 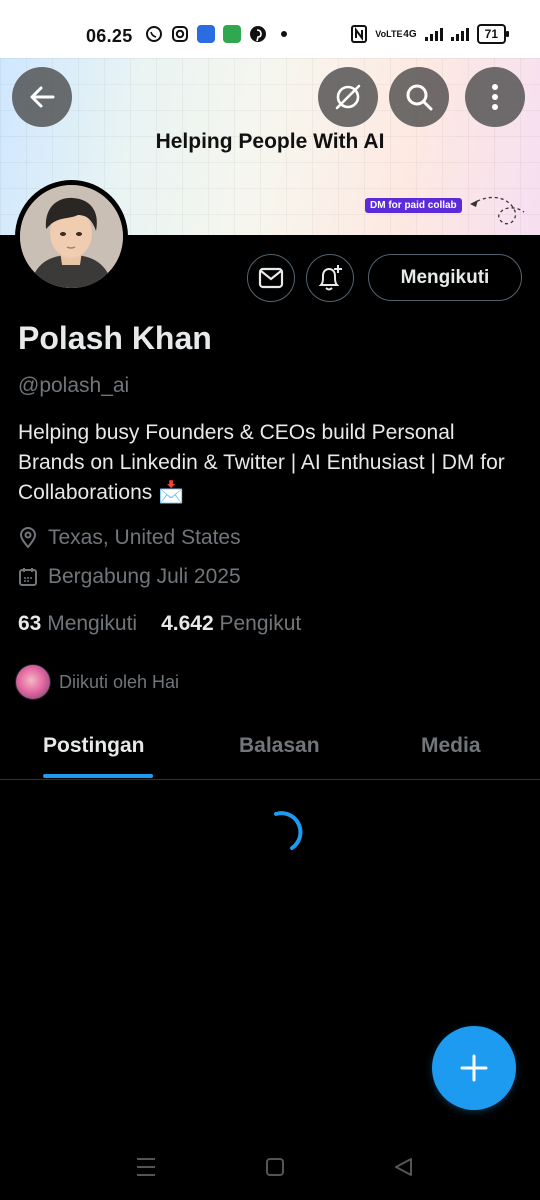 I want to click on volte-label: VoLTE, so click(x=389, y=33).